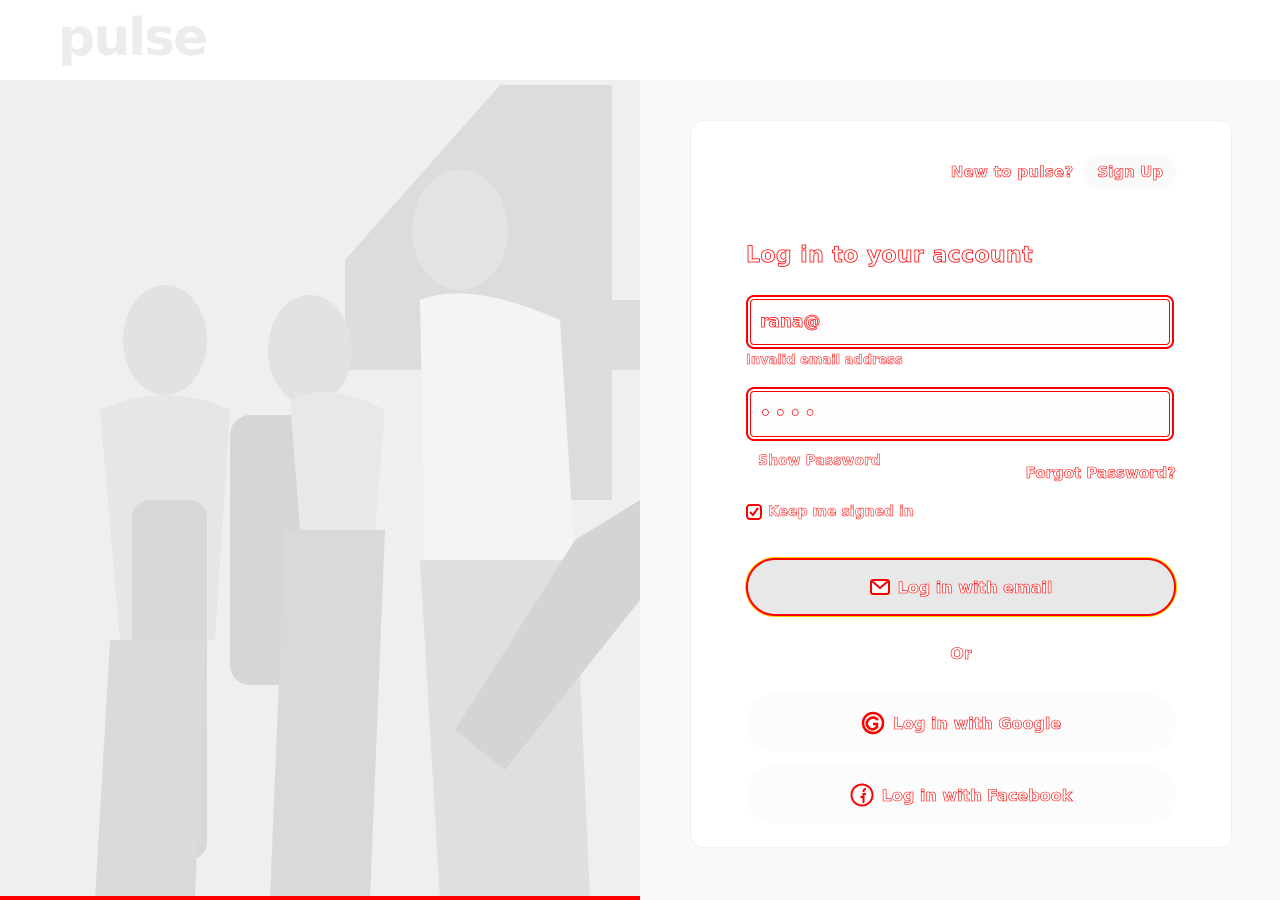 The image size is (1280, 900). What do you see at coordinates (1130, 172) in the screenshot?
I see `signup-button: Sign Up` at bounding box center [1130, 172].